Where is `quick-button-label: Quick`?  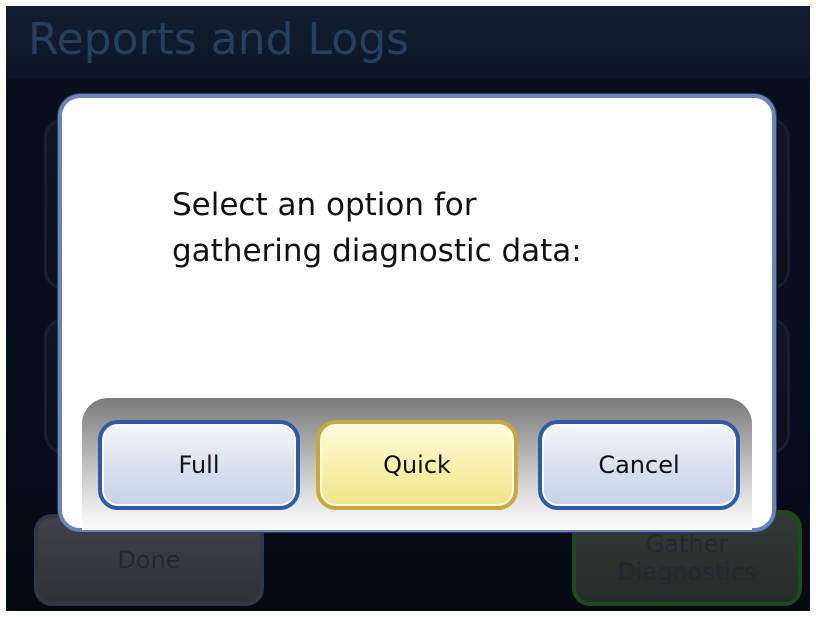 quick-button-label: Quick is located at coordinates (417, 465).